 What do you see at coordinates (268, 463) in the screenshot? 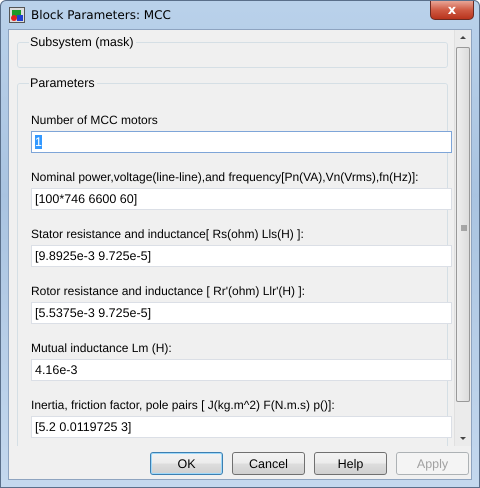
I see `dialog-button: Cancel` at bounding box center [268, 463].